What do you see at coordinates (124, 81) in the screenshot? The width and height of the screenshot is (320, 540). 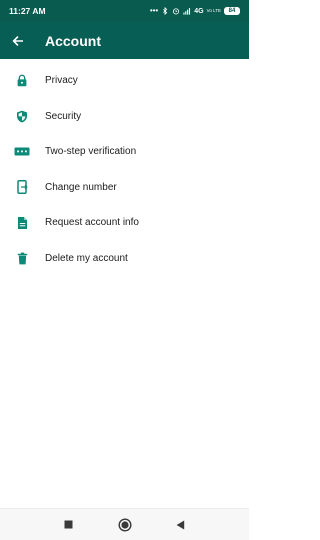 I see `menu-item-privacy: Privacy` at bounding box center [124, 81].